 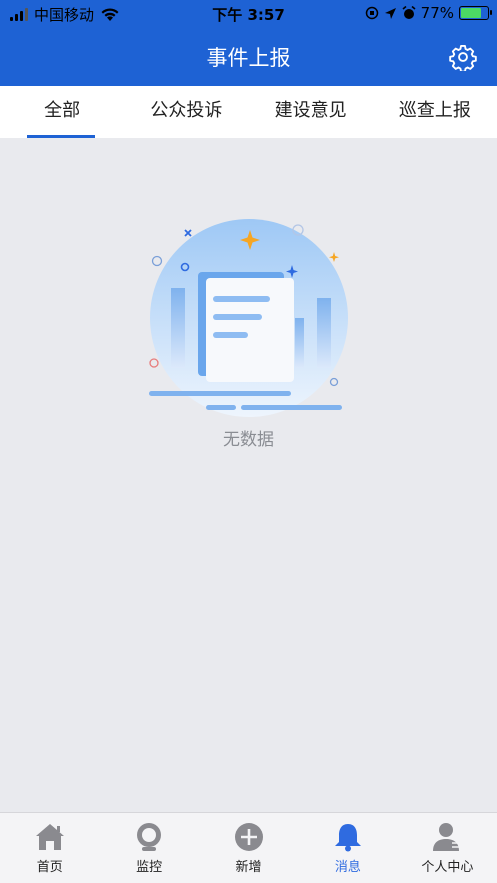 I want to click on orientation-lock-icon, so click(x=371, y=13).